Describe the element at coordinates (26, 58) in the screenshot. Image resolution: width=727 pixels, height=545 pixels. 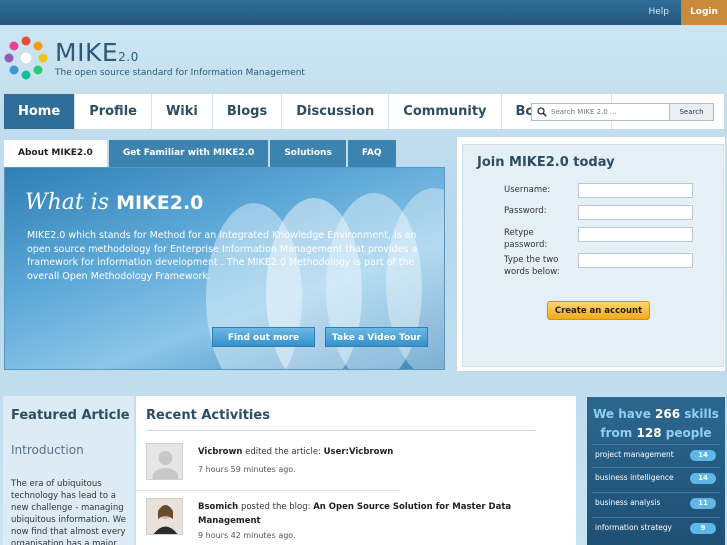
I see `mike-logo-icon` at that location.